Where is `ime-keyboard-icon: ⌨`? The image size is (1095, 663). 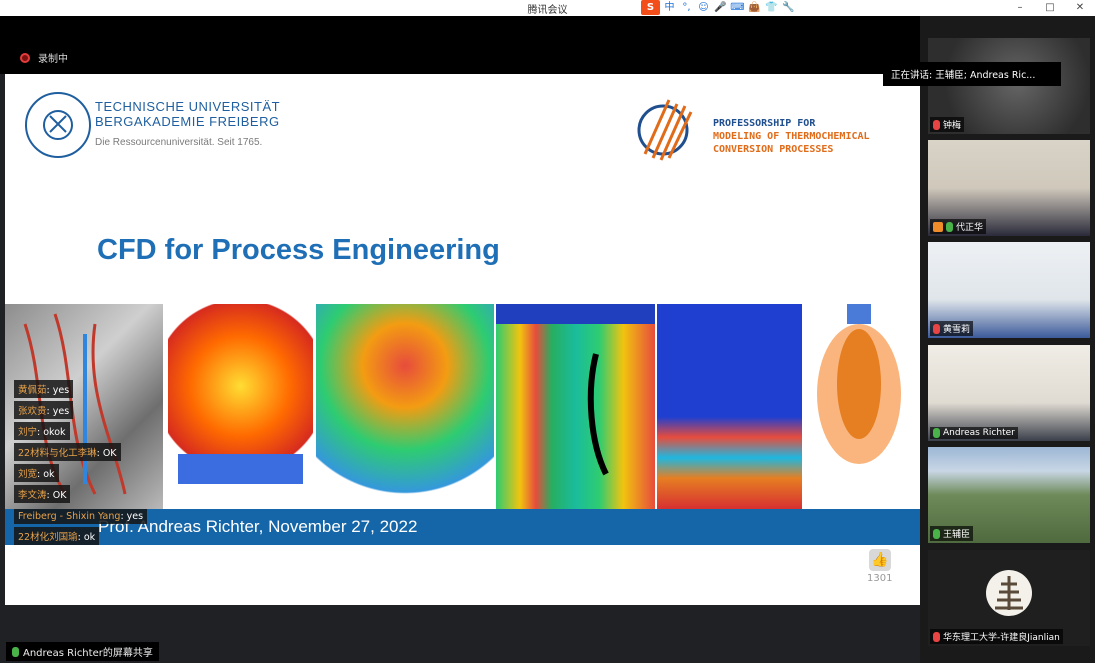 ime-keyboard-icon: ⌨ is located at coordinates (737, 7).